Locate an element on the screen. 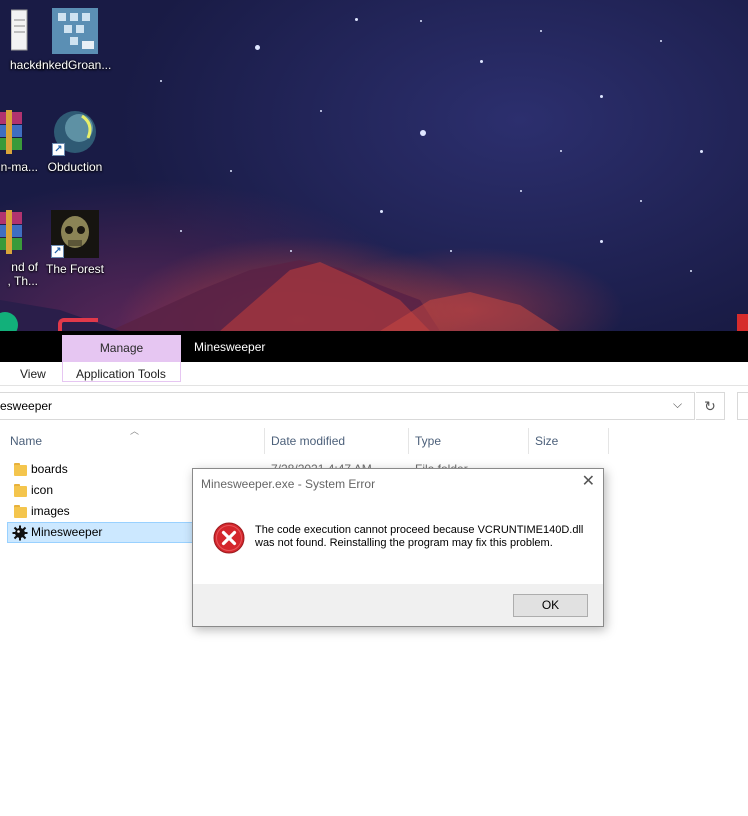  tab-view: View is located at coordinates (33, 374).